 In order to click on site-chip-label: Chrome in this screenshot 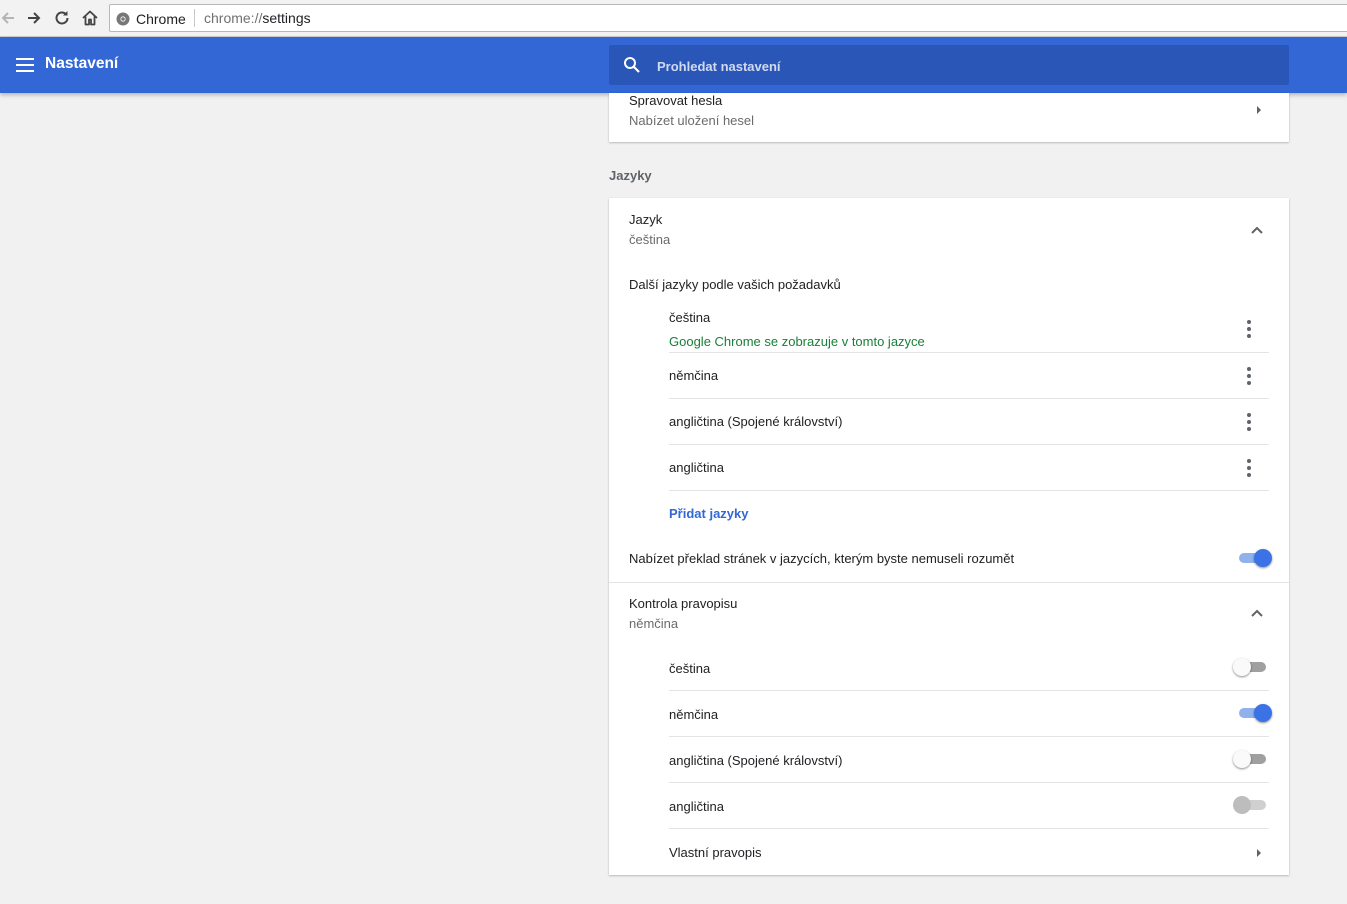, I will do `click(161, 19)`.